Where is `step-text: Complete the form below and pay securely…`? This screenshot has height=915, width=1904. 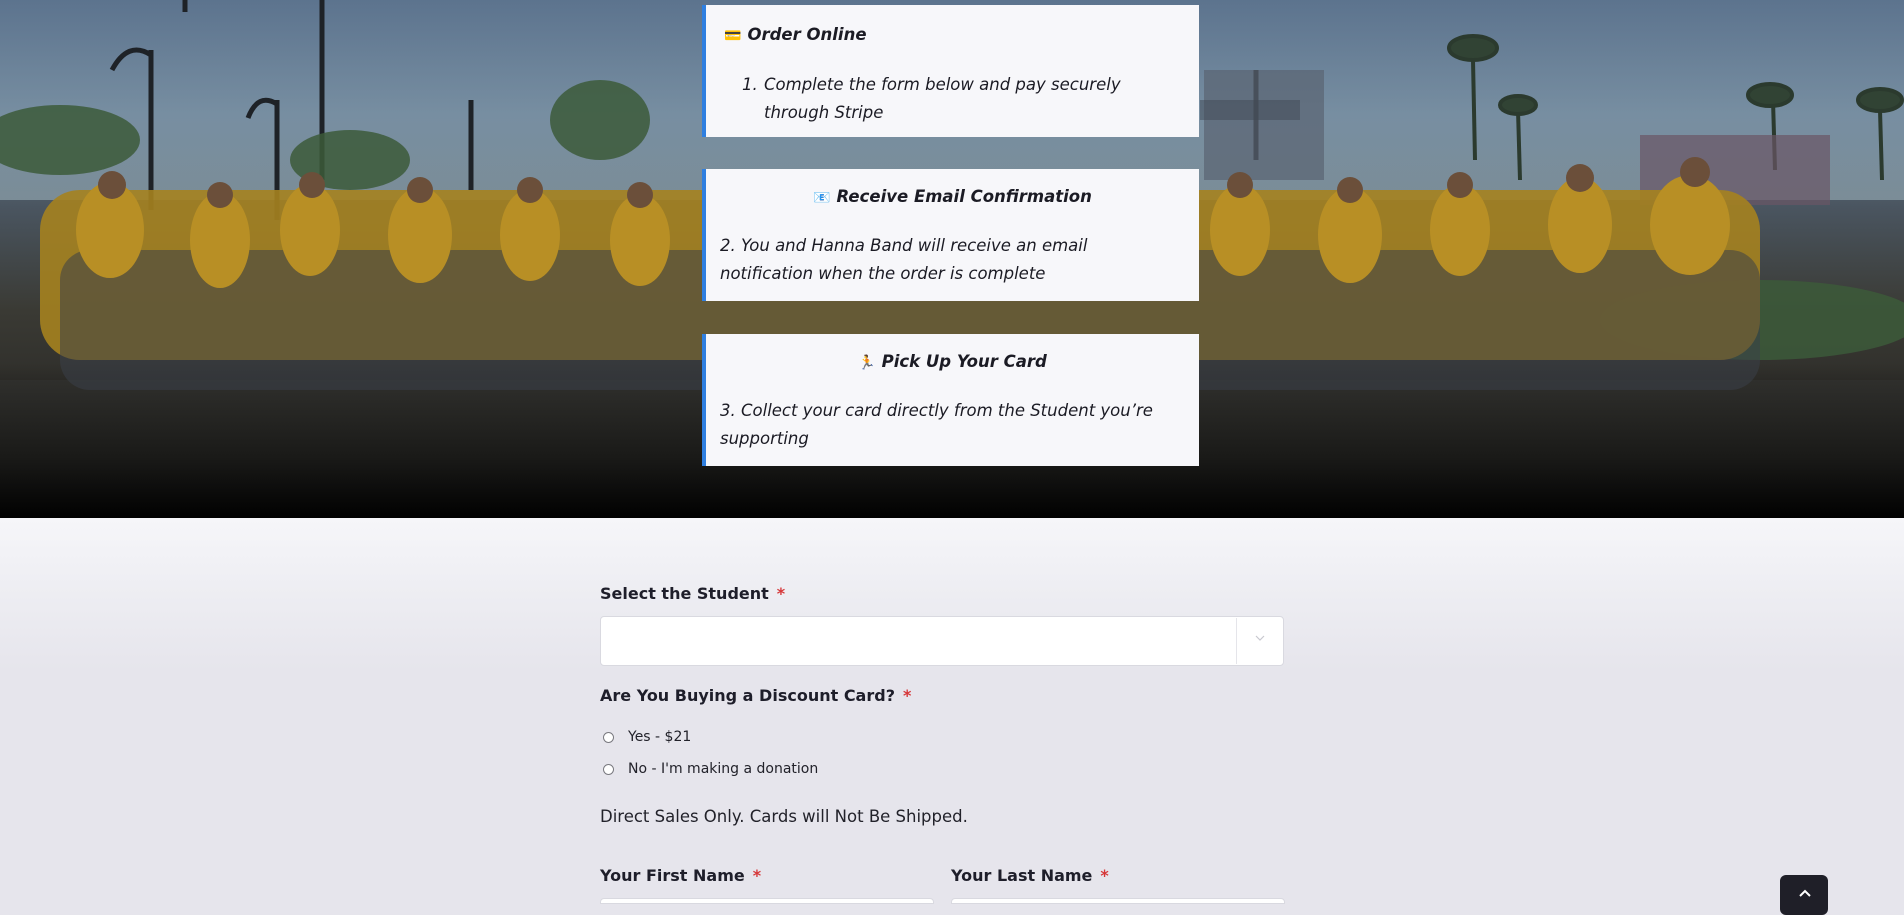 step-text: Complete the form below and pay securely… is located at coordinates (942, 98).